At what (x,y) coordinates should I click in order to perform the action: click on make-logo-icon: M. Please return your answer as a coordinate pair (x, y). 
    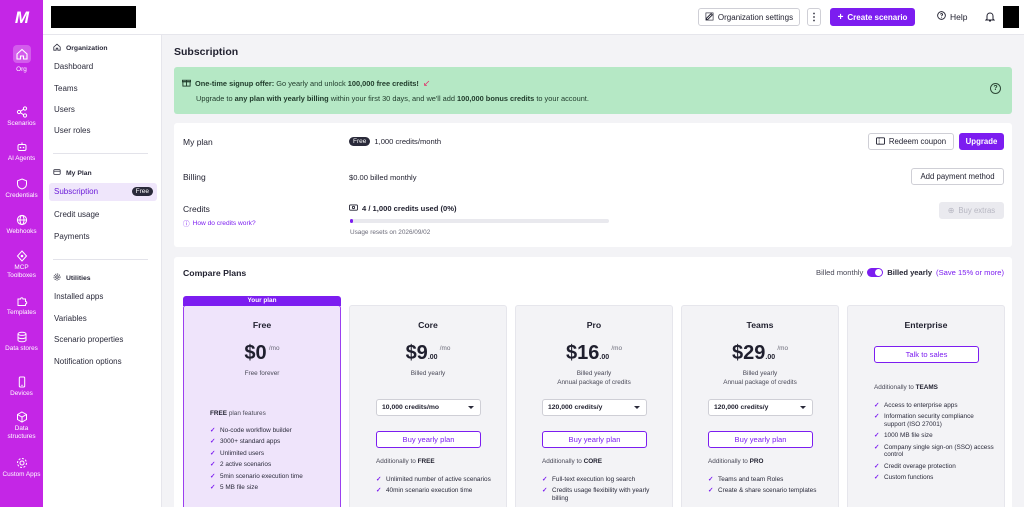
    Looking at the image, I should click on (21, 18).